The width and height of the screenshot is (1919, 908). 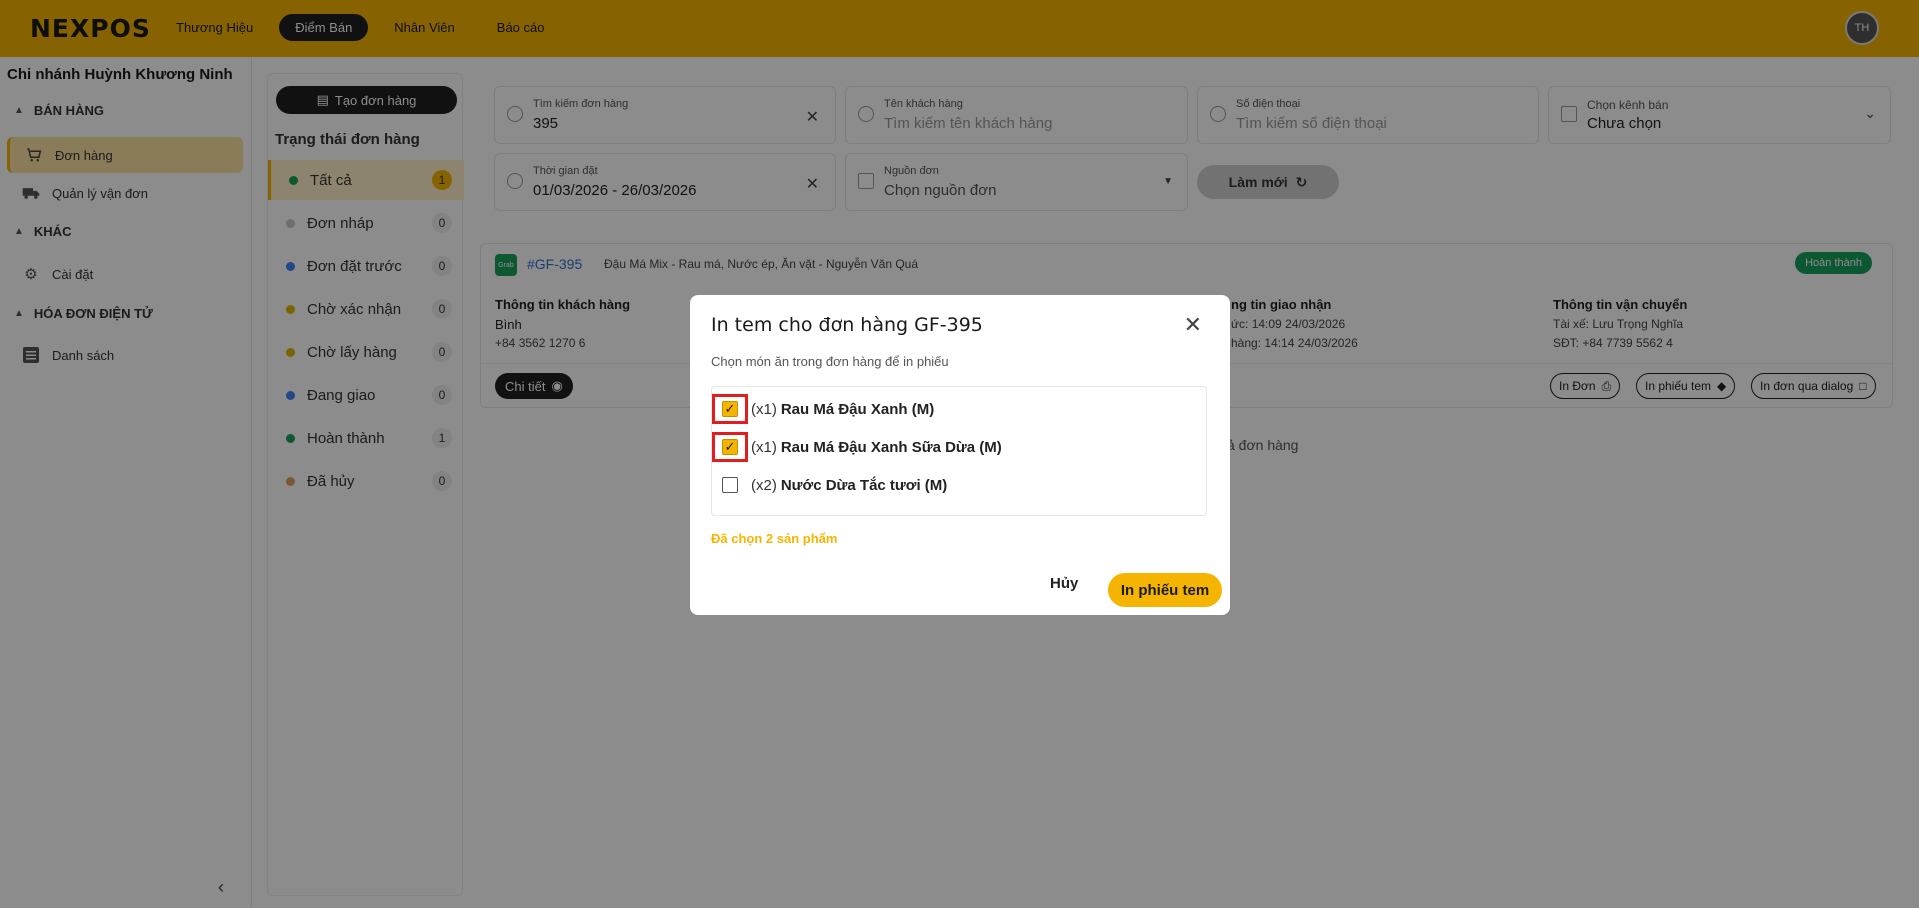 I want to click on dialog-subtitle: Chọn món ăn trong đơn hàng để in phiếu, so click(x=830, y=361).